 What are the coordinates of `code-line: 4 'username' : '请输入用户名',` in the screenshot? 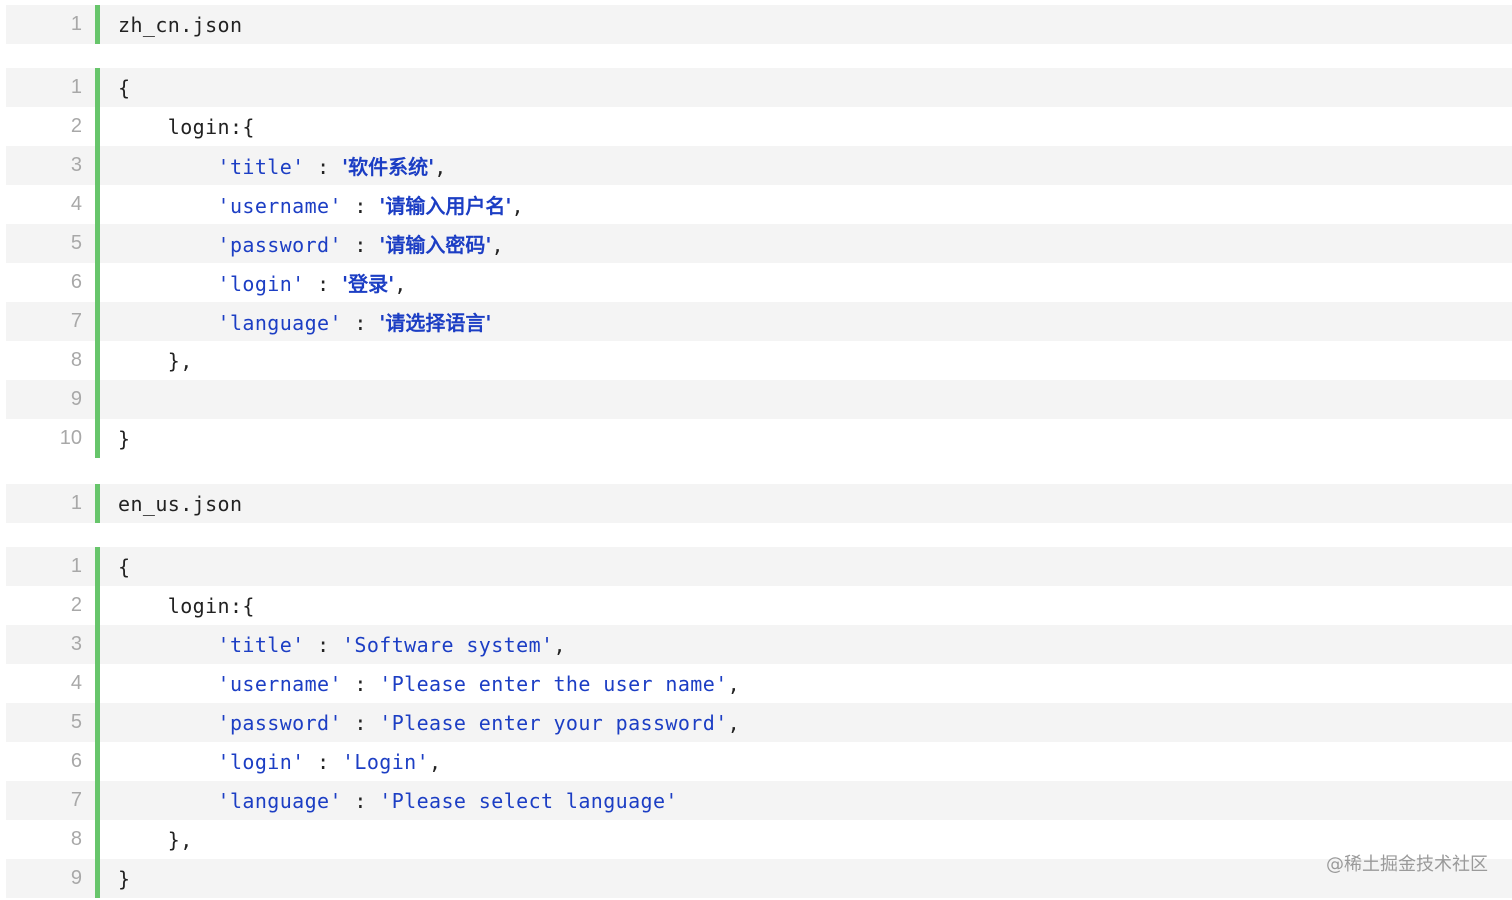 It's located at (759, 204).